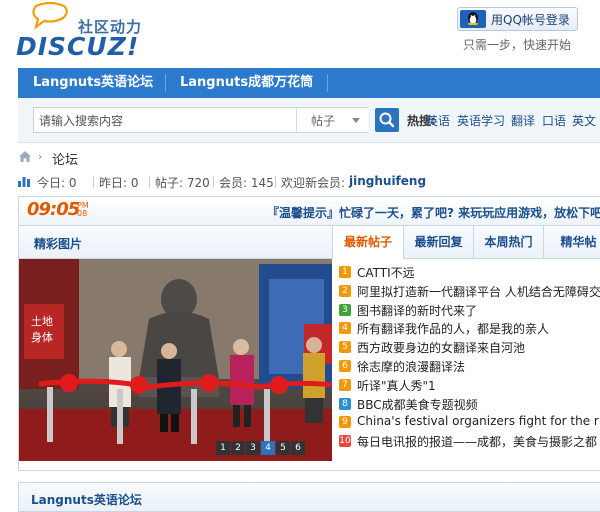  I want to click on thread-rank-badge: 10, so click(345, 441).